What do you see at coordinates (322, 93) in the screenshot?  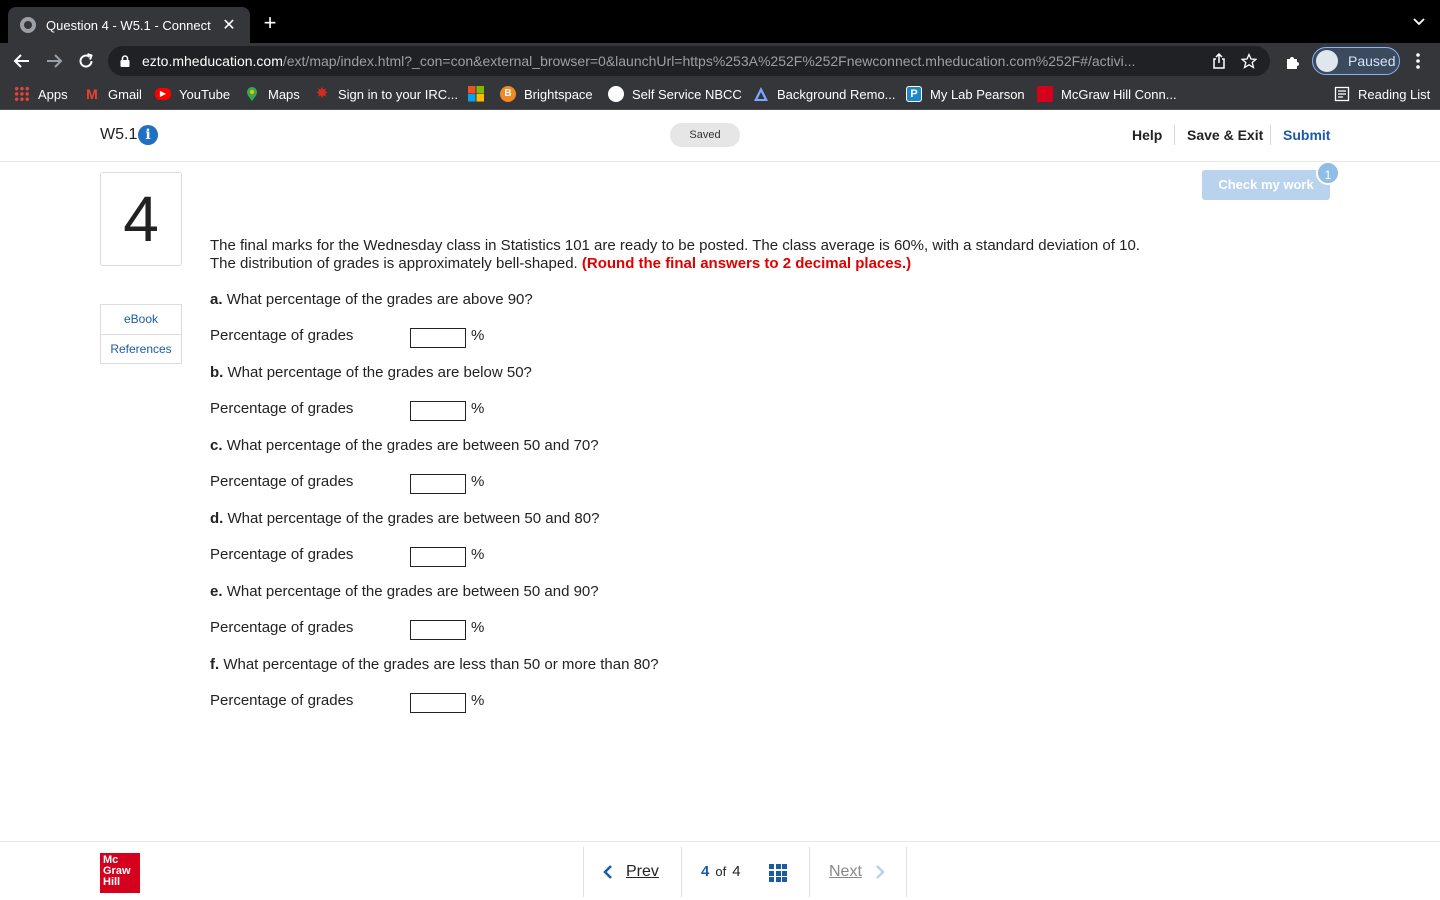 I see `maple-leaf-icon: ✸` at bounding box center [322, 93].